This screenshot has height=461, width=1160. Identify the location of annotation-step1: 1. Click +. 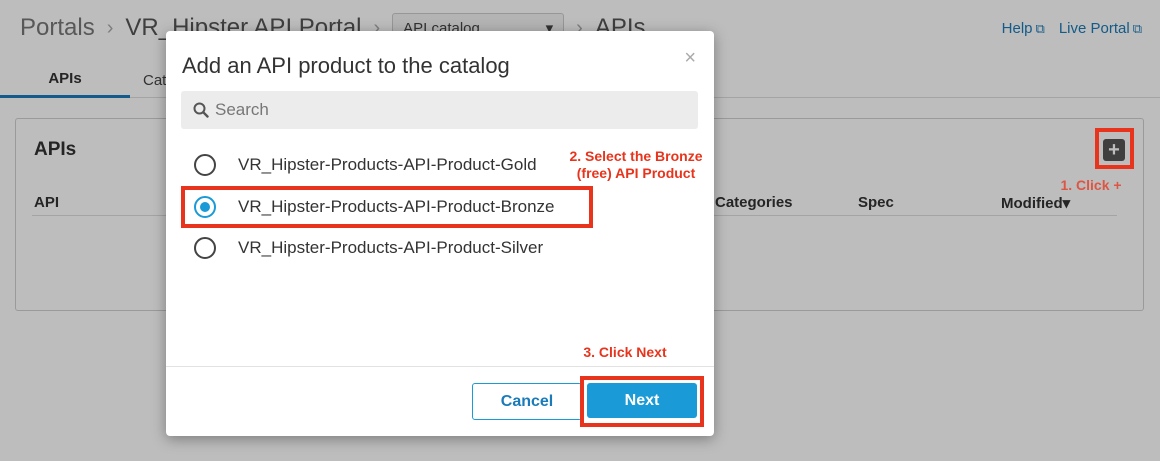
(1091, 185).